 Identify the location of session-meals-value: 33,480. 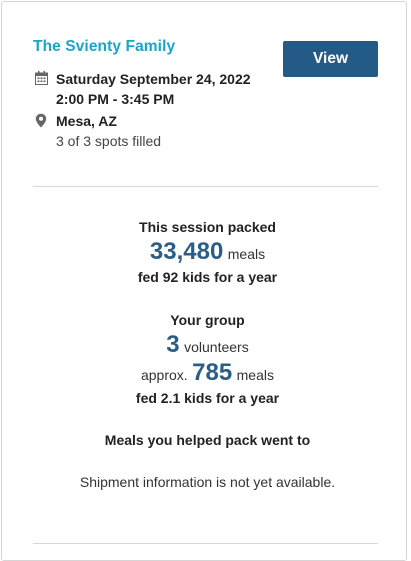
(186, 251).